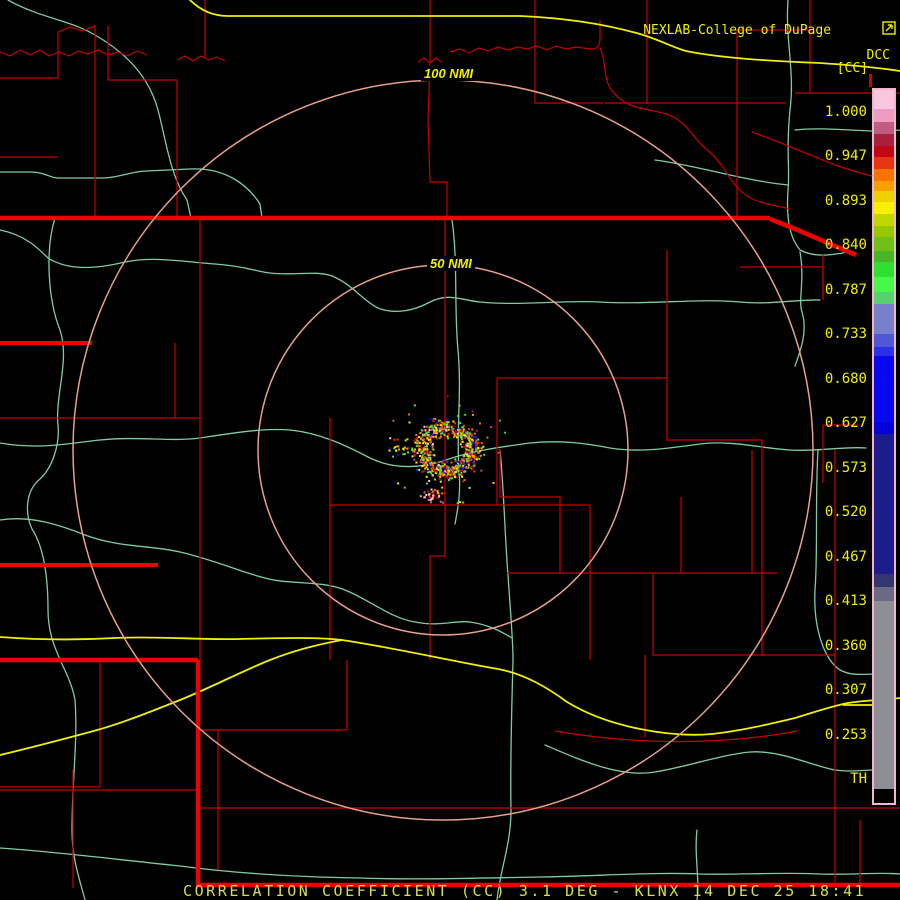 Image resolution: width=900 pixels, height=900 pixels. What do you see at coordinates (870, 80) in the screenshot?
I see `colorbar-top-mark` at bounding box center [870, 80].